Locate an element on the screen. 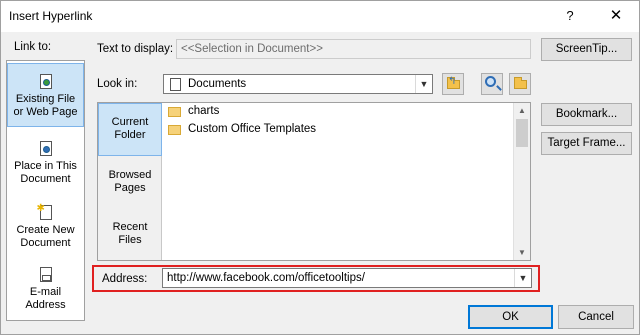 This screenshot has width=640, height=335. link-to-email-address: E-mail Address is located at coordinates (45, 291).